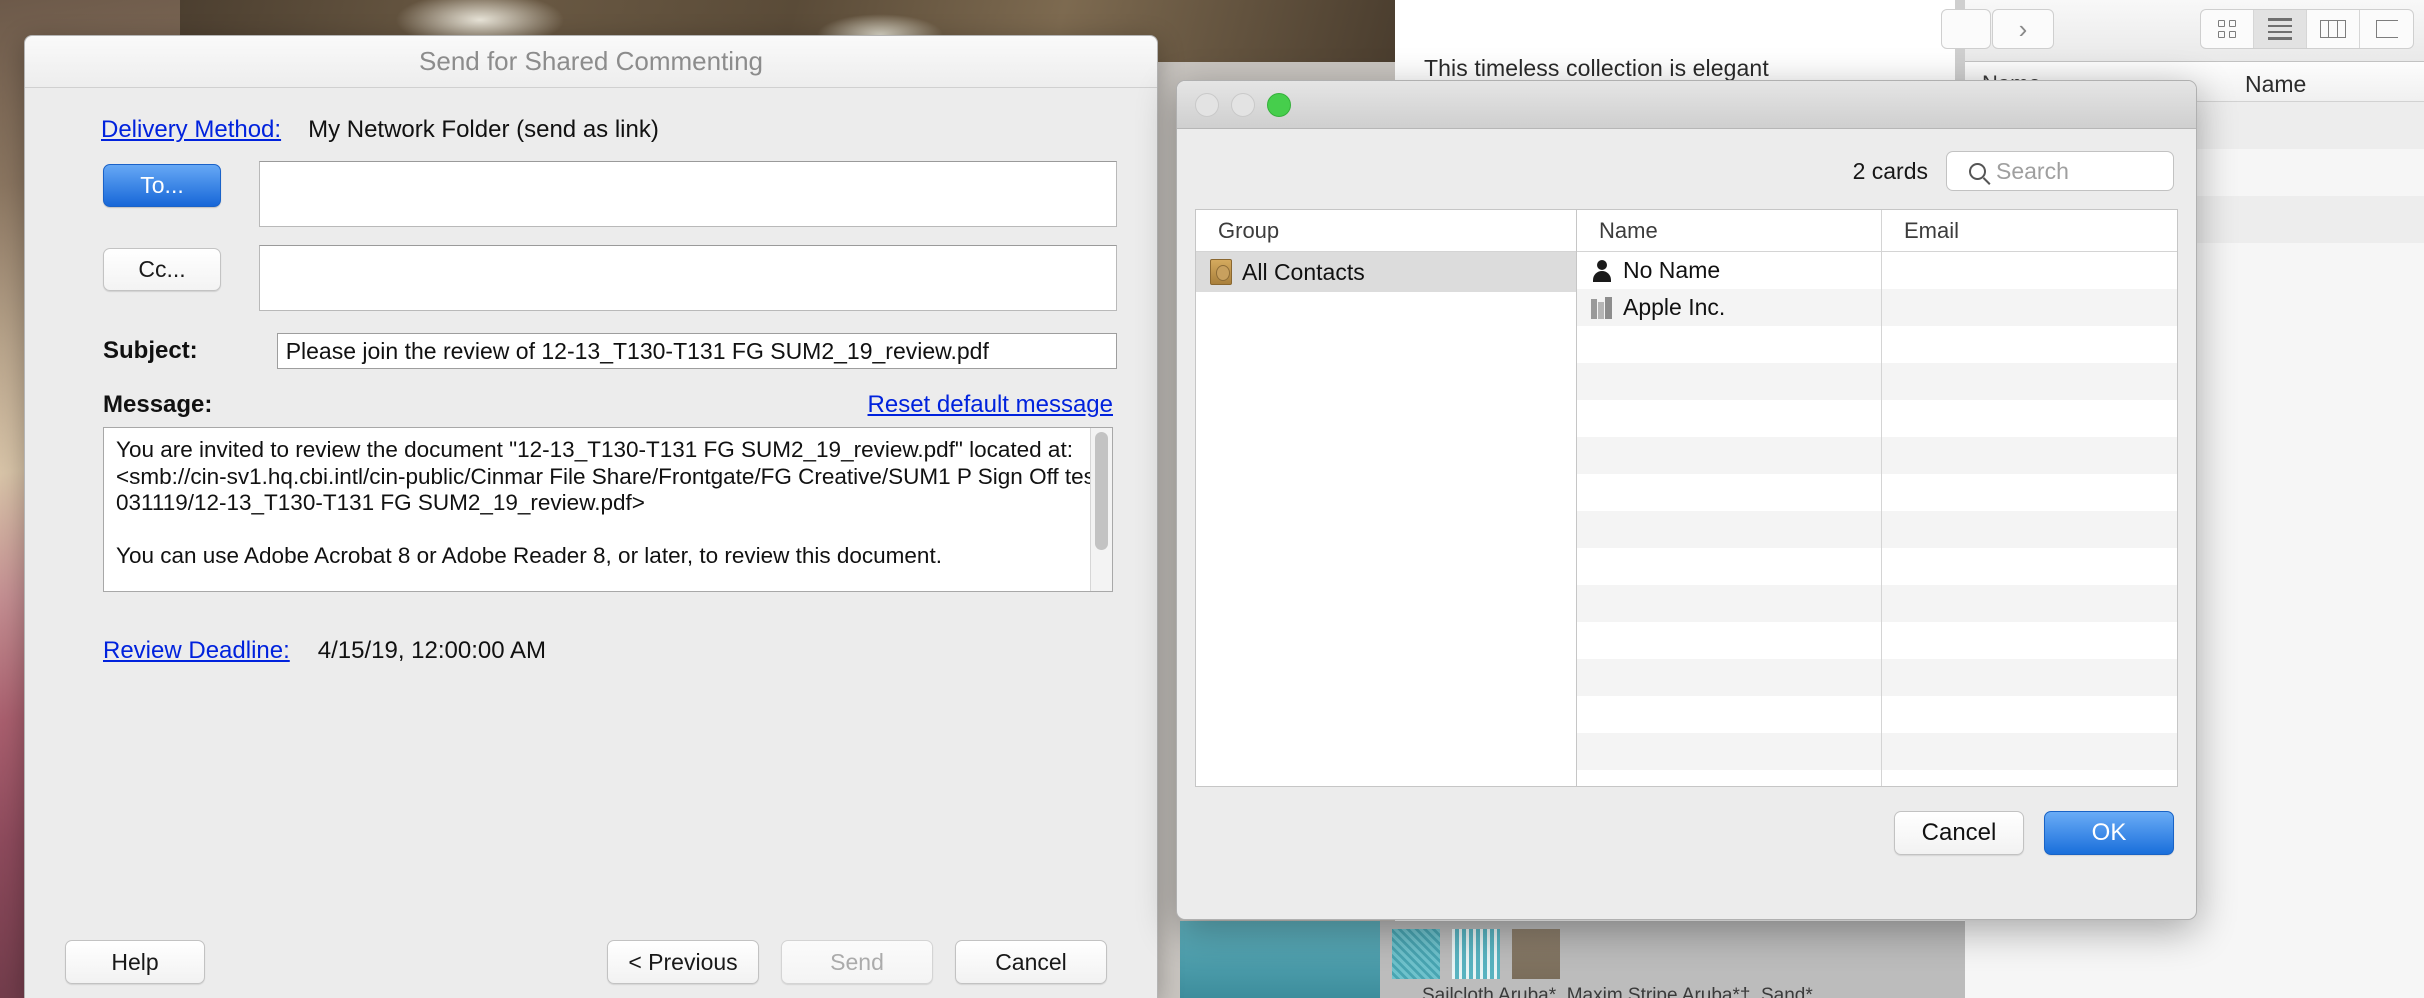  I want to click on email-column: Email, so click(2029, 498).